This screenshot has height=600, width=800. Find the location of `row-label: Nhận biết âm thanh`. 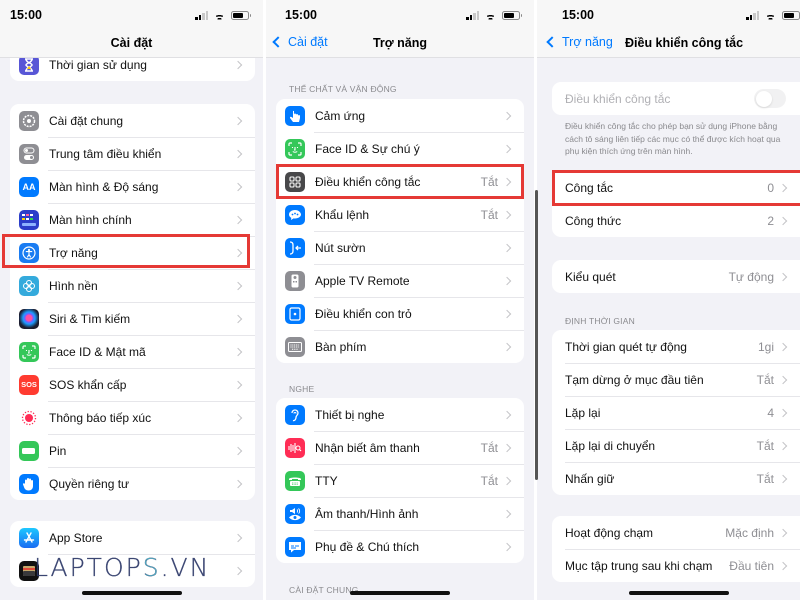

row-label: Nhận biết âm thanh is located at coordinates (367, 447).